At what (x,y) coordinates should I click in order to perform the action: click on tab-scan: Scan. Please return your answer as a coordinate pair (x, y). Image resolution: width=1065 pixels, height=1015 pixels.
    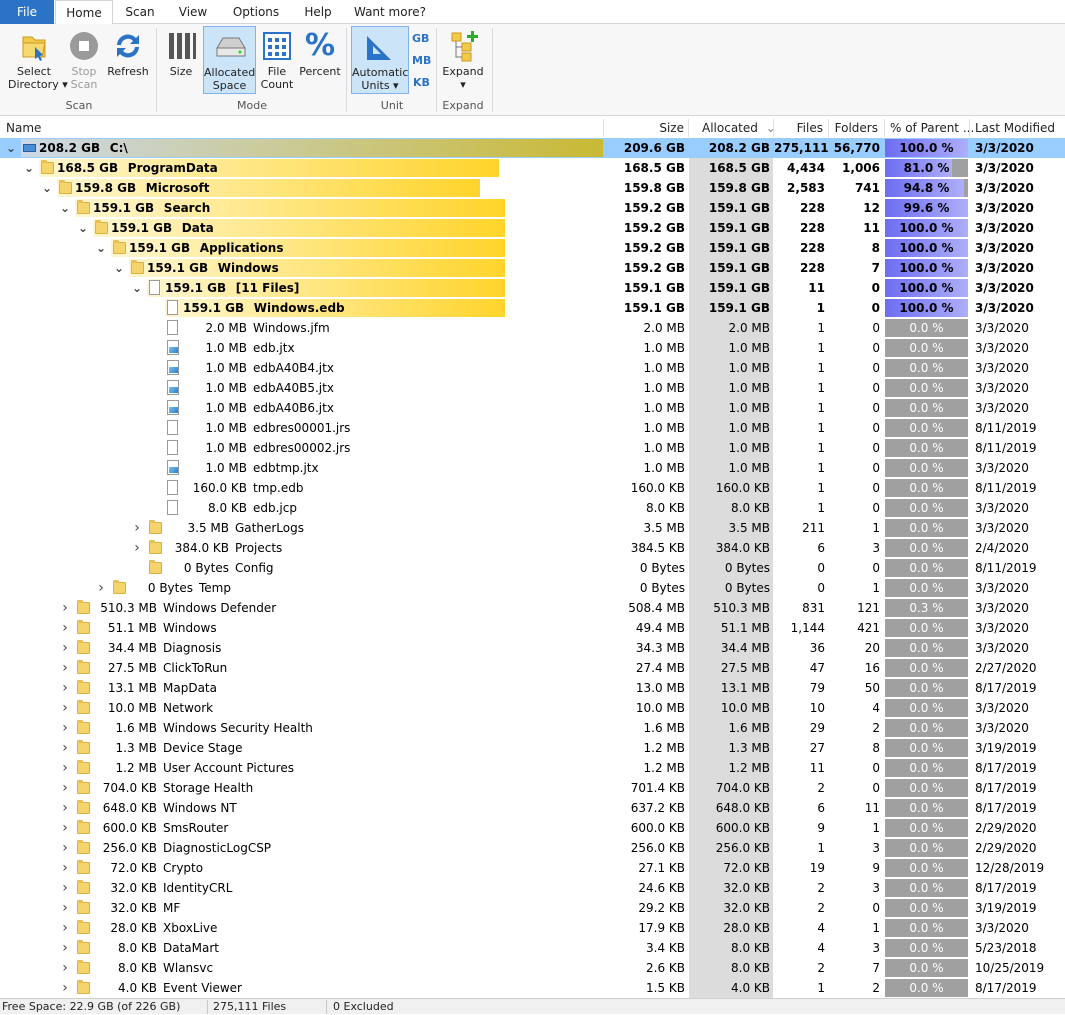
    Looking at the image, I should click on (140, 12).